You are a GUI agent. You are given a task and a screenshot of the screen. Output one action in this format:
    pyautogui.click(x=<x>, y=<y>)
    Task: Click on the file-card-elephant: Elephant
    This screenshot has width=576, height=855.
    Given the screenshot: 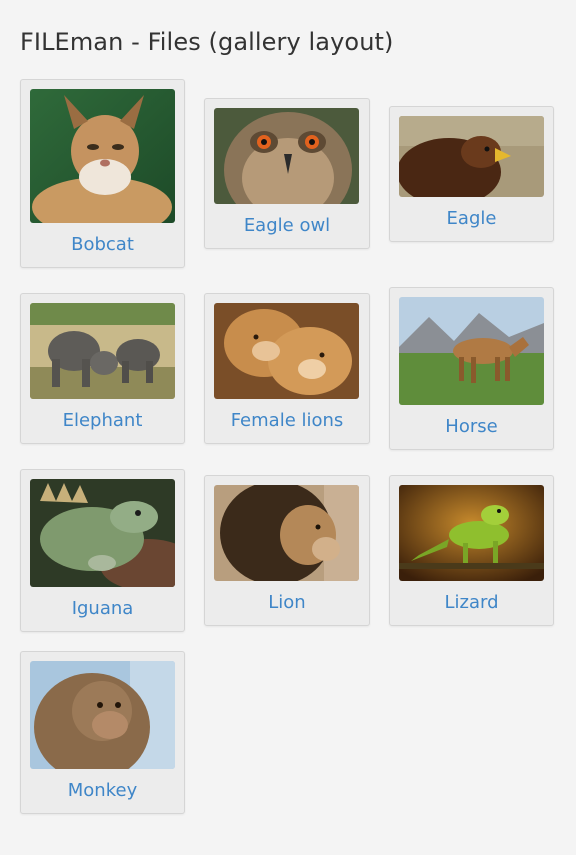 What is the action you would take?
    pyautogui.click(x=102, y=368)
    